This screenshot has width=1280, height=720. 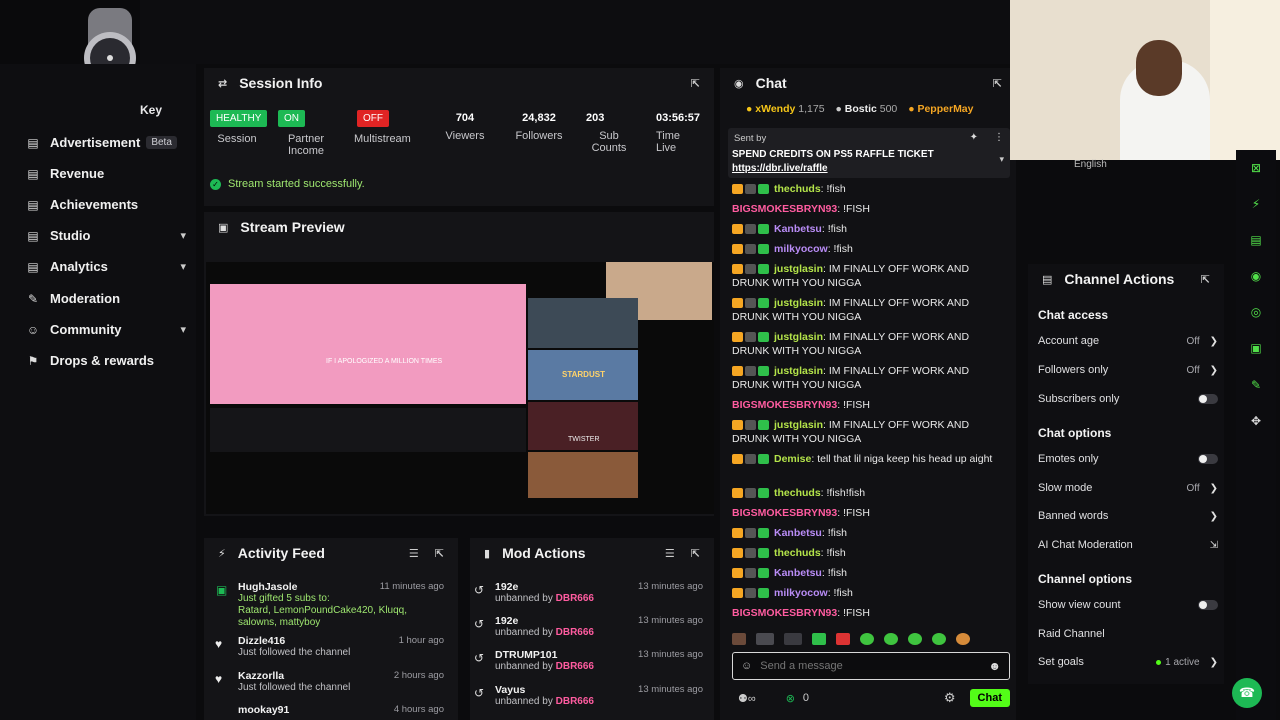 What do you see at coordinates (1128, 662) in the screenshot?
I see `row-set-goals: Set goals 1 active ❯` at bounding box center [1128, 662].